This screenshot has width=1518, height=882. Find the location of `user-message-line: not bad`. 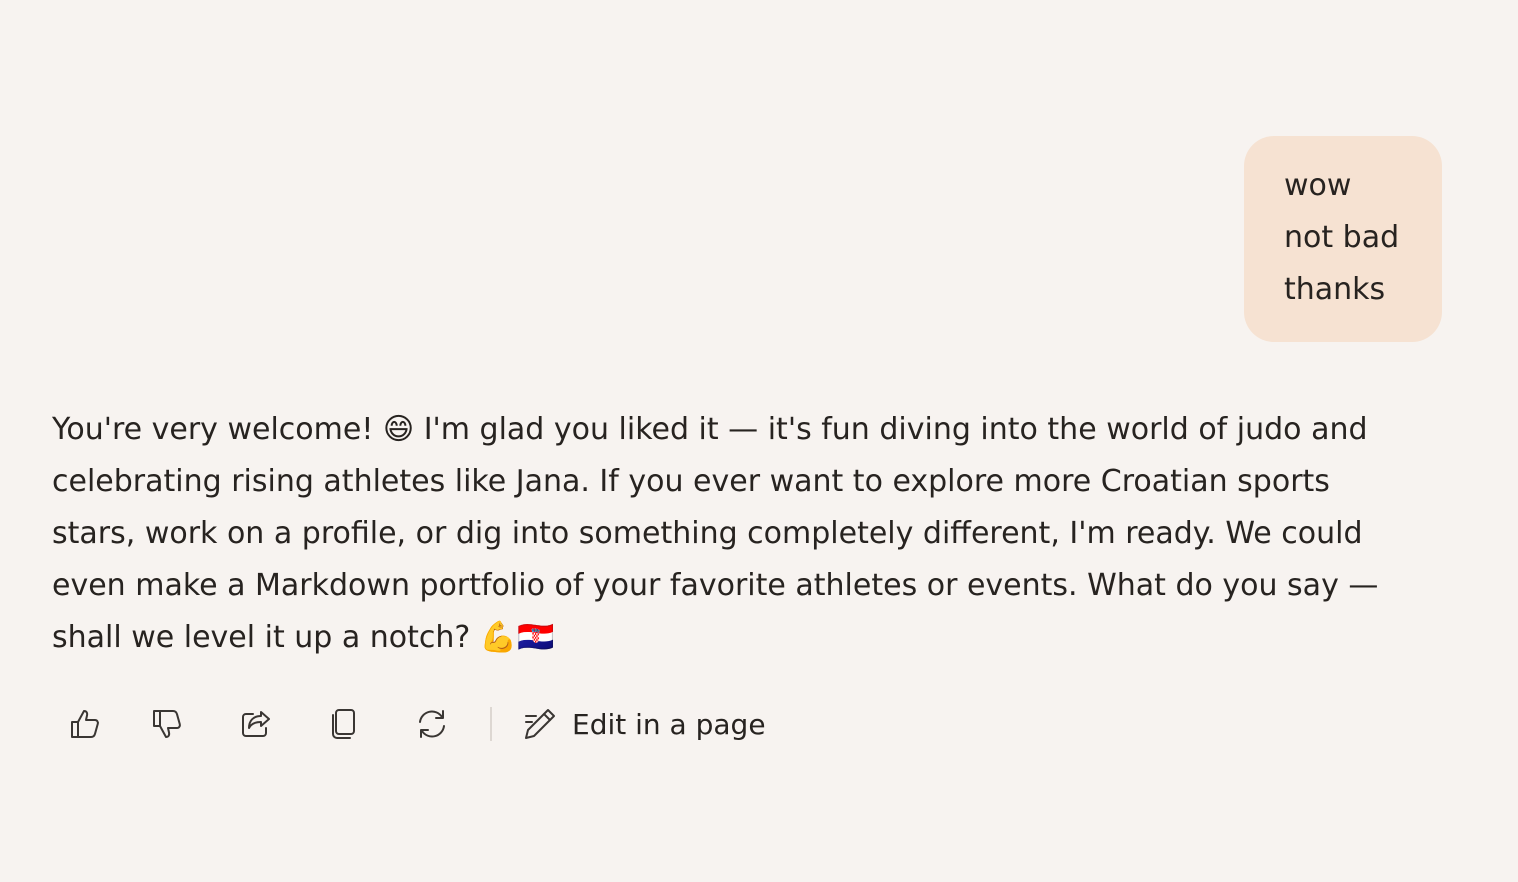

user-message-line: not bad is located at coordinates (1342, 237).